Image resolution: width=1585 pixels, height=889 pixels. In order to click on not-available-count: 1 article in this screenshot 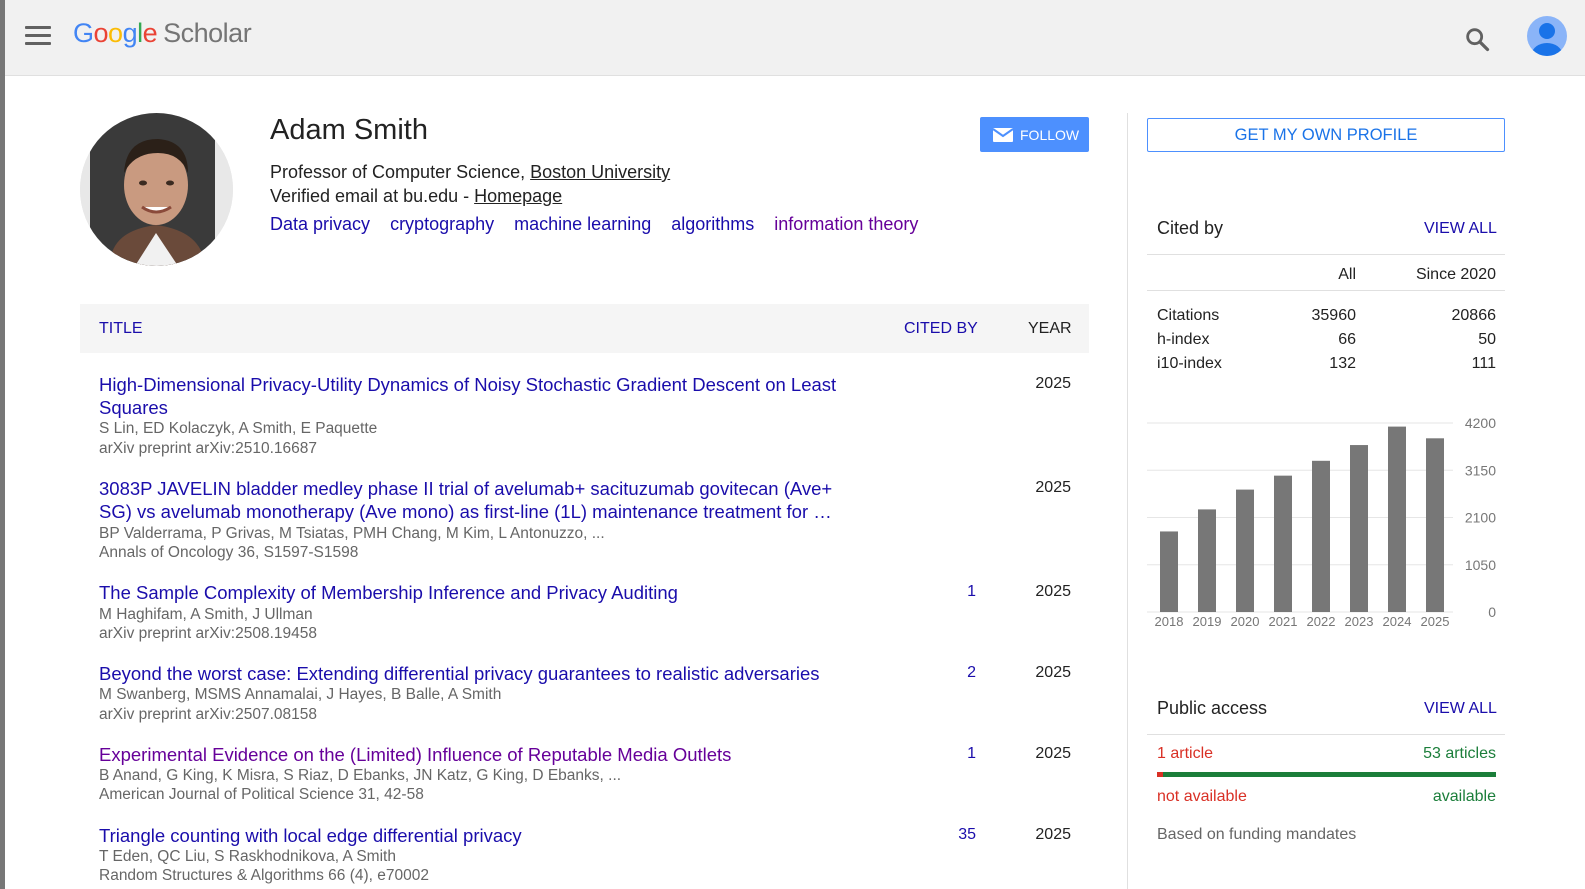, I will do `click(1185, 754)`.